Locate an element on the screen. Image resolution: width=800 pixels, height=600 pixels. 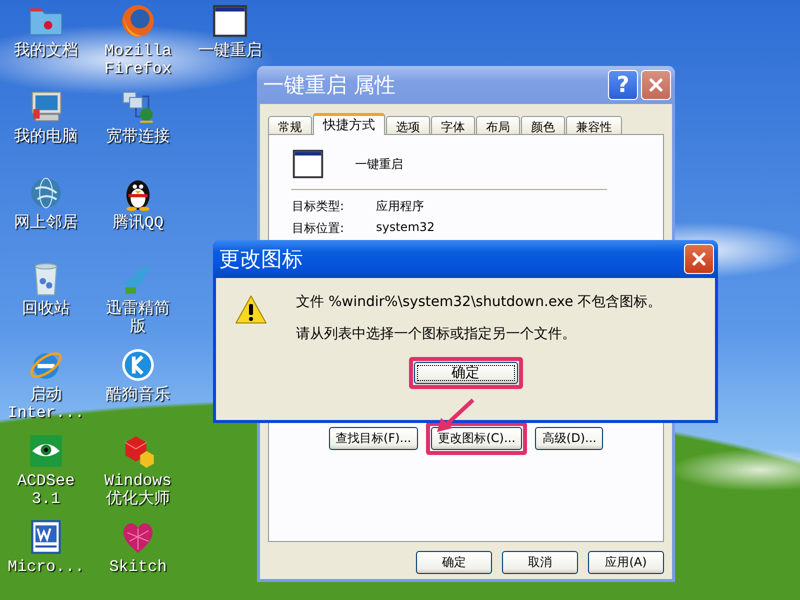
message-text: 请从列表中选择一个图标或指定另一个文件。 is located at coordinates (436, 334).